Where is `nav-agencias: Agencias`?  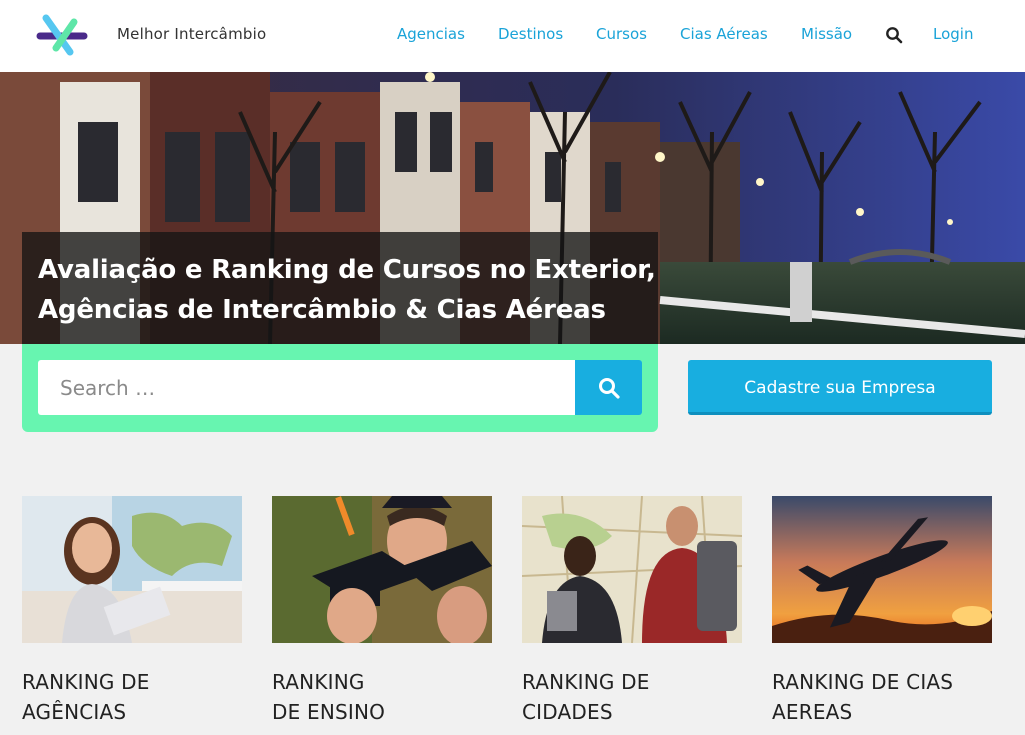
nav-agencias: Agencias is located at coordinates (431, 34).